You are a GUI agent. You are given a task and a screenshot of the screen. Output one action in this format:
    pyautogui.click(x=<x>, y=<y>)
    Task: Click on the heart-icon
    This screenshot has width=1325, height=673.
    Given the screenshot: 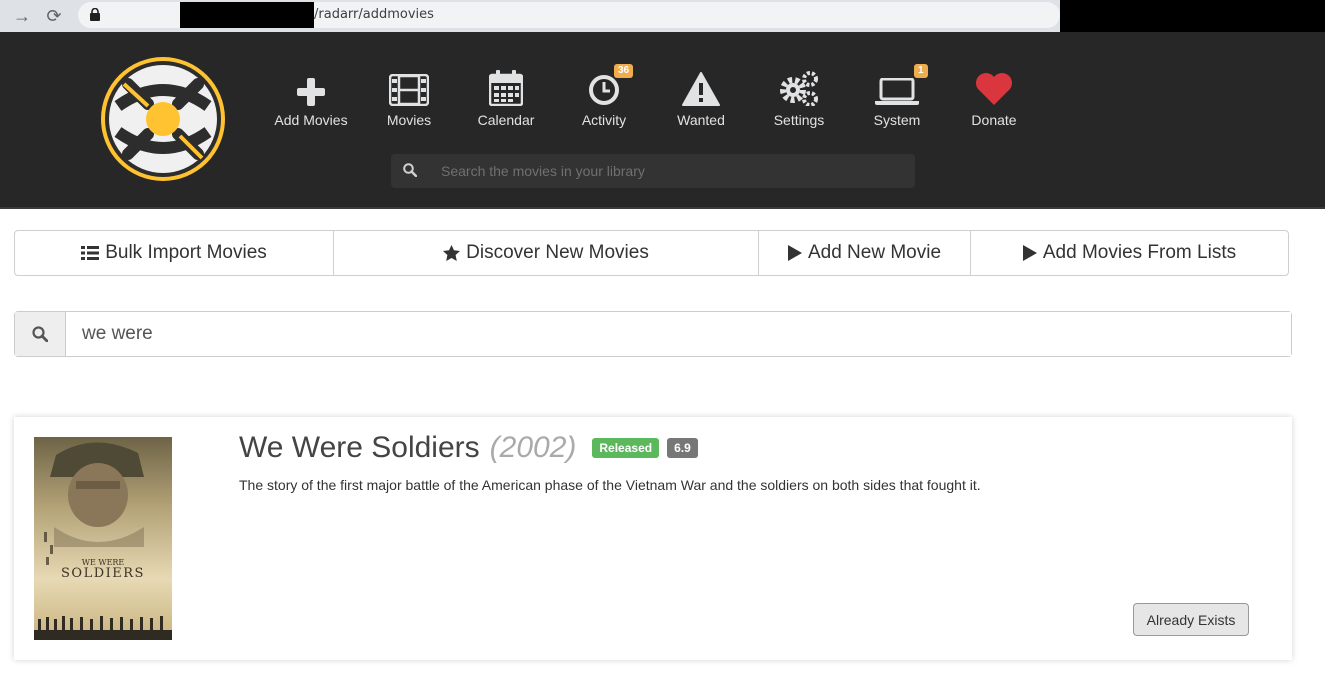 What is the action you would take?
    pyautogui.click(x=994, y=86)
    